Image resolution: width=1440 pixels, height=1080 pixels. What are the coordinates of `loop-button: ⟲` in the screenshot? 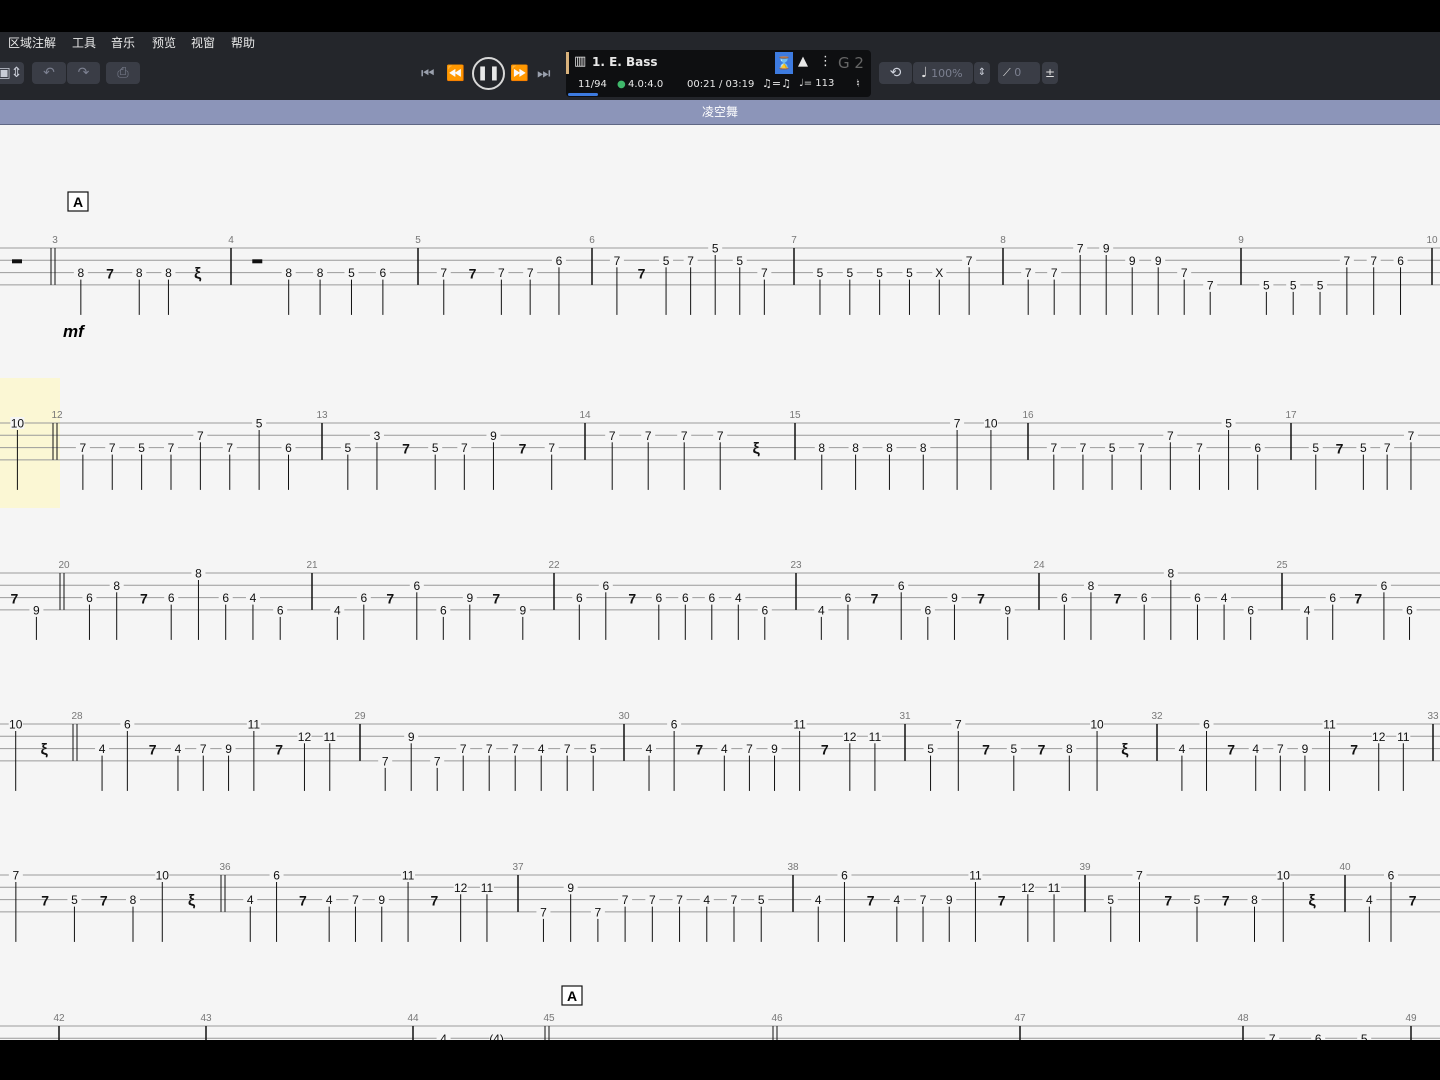 It's located at (895, 73).